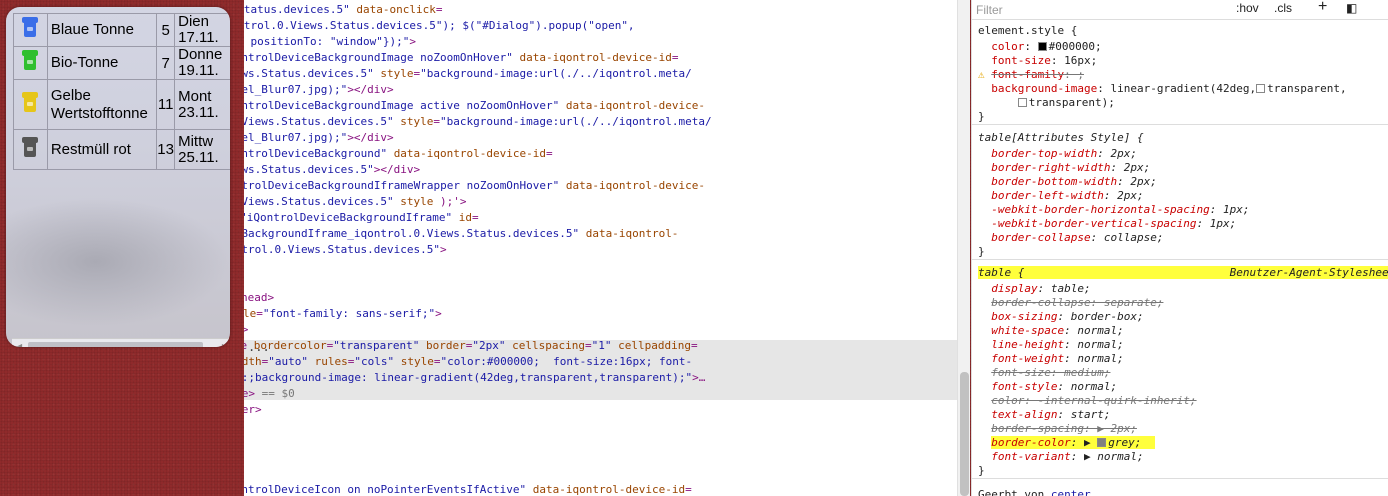  What do you see at coordinates (1351, 8) in the screenshot?
I see `toggle-sidebar-icon: ◧` at bounding box center [1351, 8].